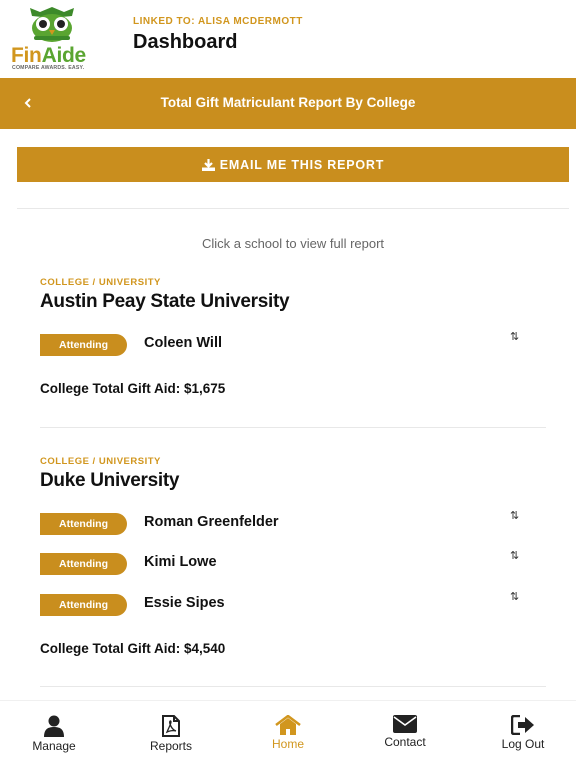 The height and width of the screenshot is (768, 576). I want to click on student-name: Coleen Will, so click(183, 343).